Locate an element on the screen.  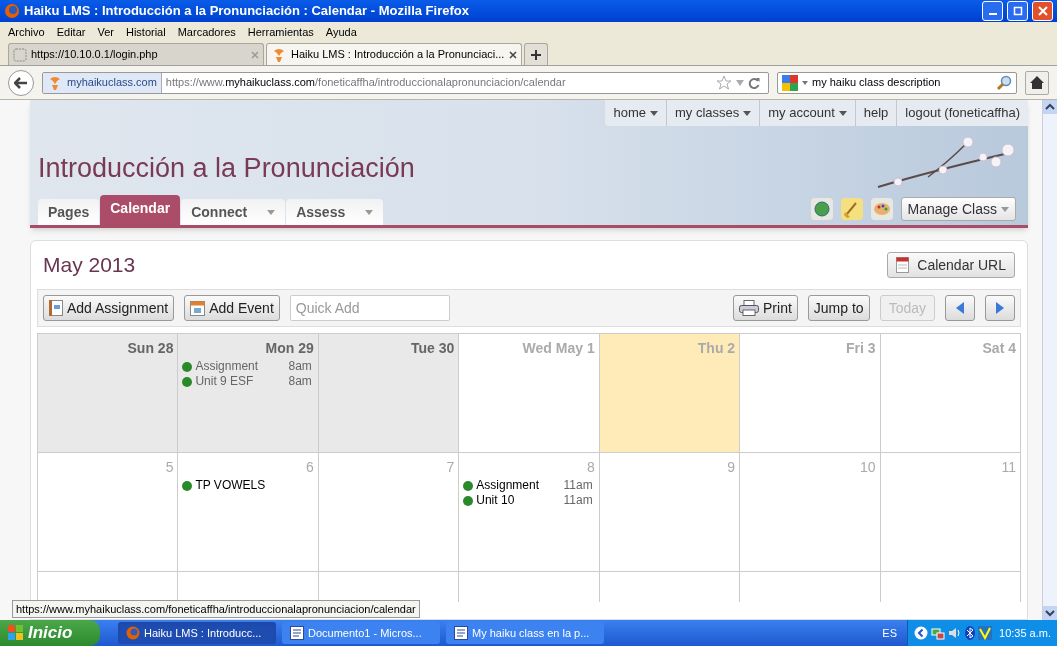
course-tab: Assess is located at coordinates (335, 212).